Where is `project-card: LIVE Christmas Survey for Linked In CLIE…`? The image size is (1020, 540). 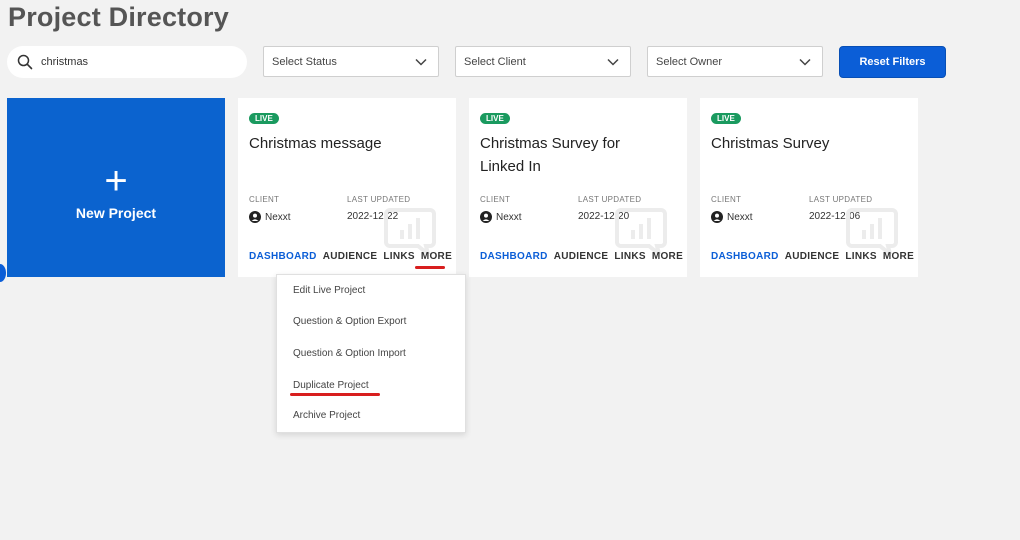 project-card: LIVE Christmas Survey for Linked In CLIE… is located at coordinates (578, 187).